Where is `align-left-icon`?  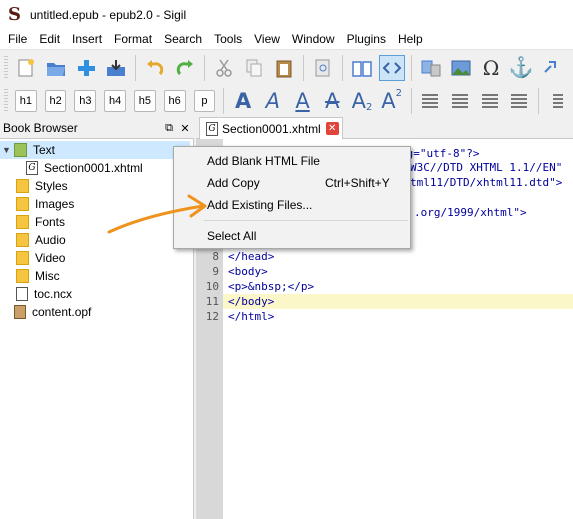
align-left-icon is located at coordinates (431, 101).